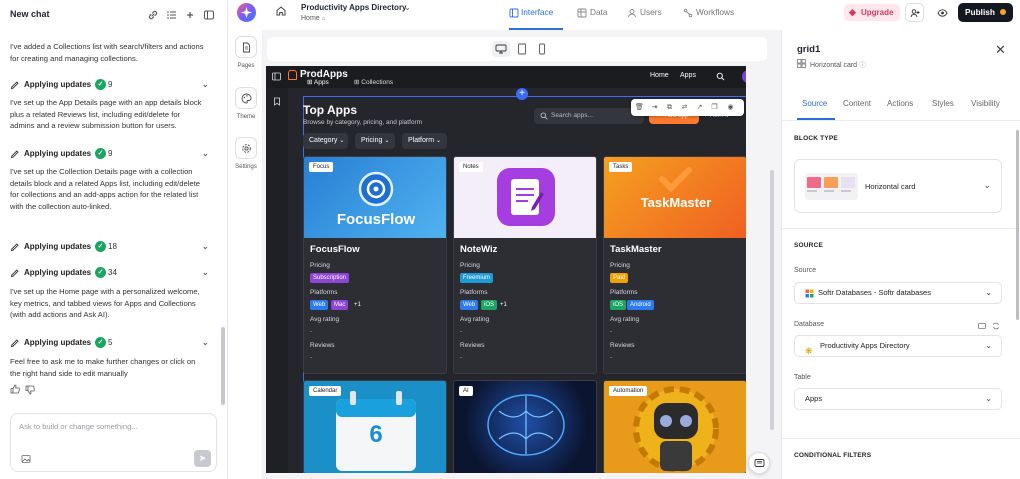 Image resolution: width=1020 pixels, height=479 pixels. I want to click on search-icon, so click(720, 76).